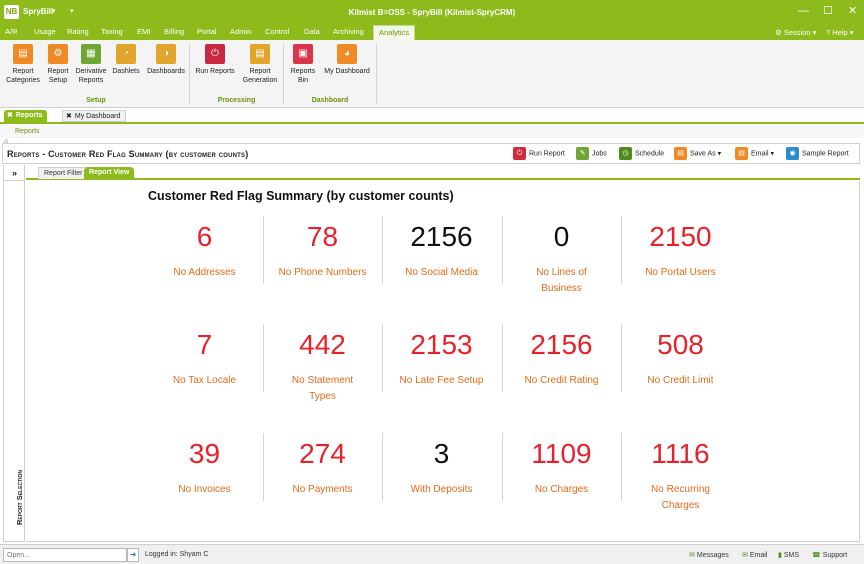 This screenshot has width=864, height=564. I want to click on report-setup-button: ⚙ Report Setup, so click(58, 64).